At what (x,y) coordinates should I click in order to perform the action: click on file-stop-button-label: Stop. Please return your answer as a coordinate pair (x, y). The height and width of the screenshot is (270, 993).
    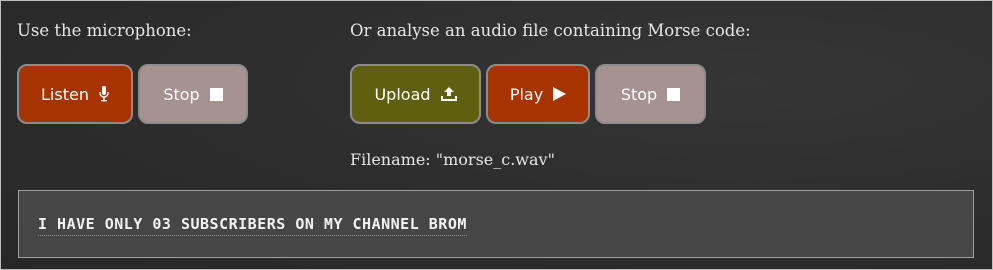
    Looking at the image, I should click on (639, 94).